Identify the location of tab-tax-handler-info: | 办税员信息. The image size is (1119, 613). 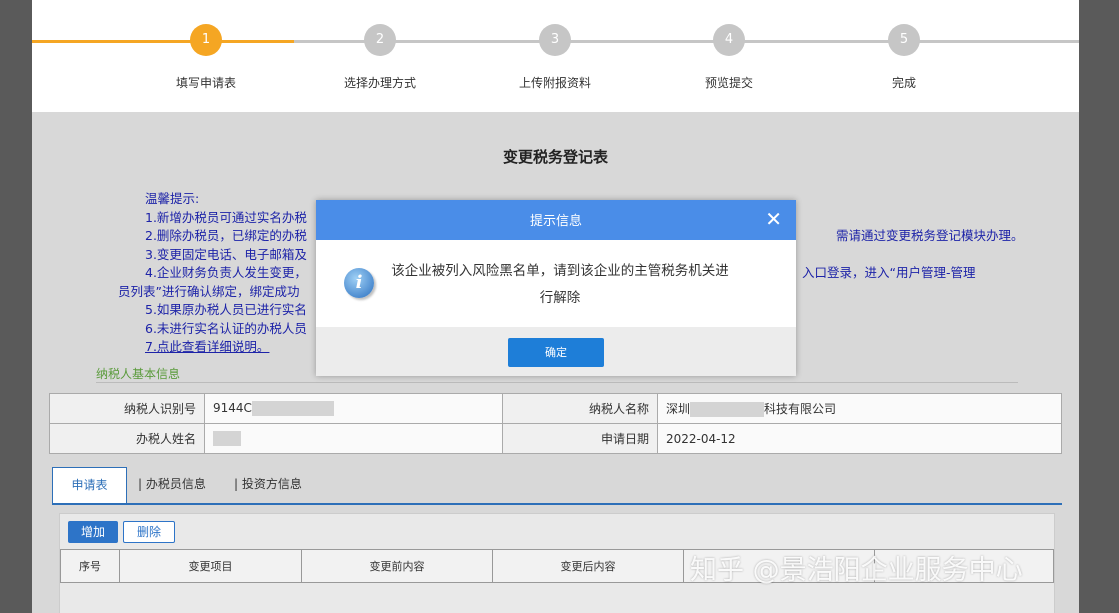
(172, 484).